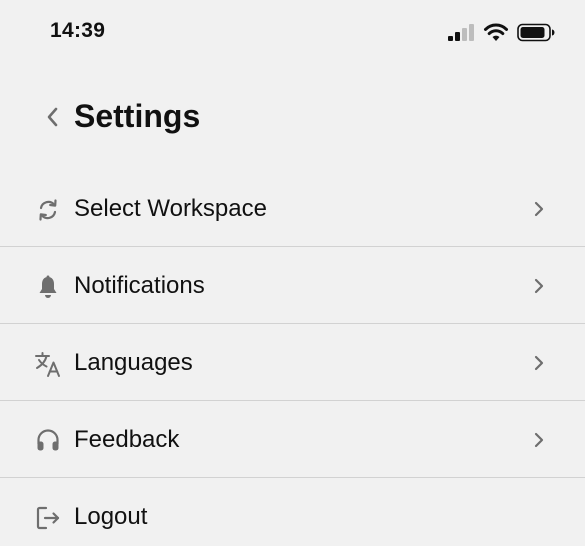 The height and width of the screenshot is (546, 585). Describe the element at coordinates (48, 518) in the screenshot. I see `logout-icon` at that location.